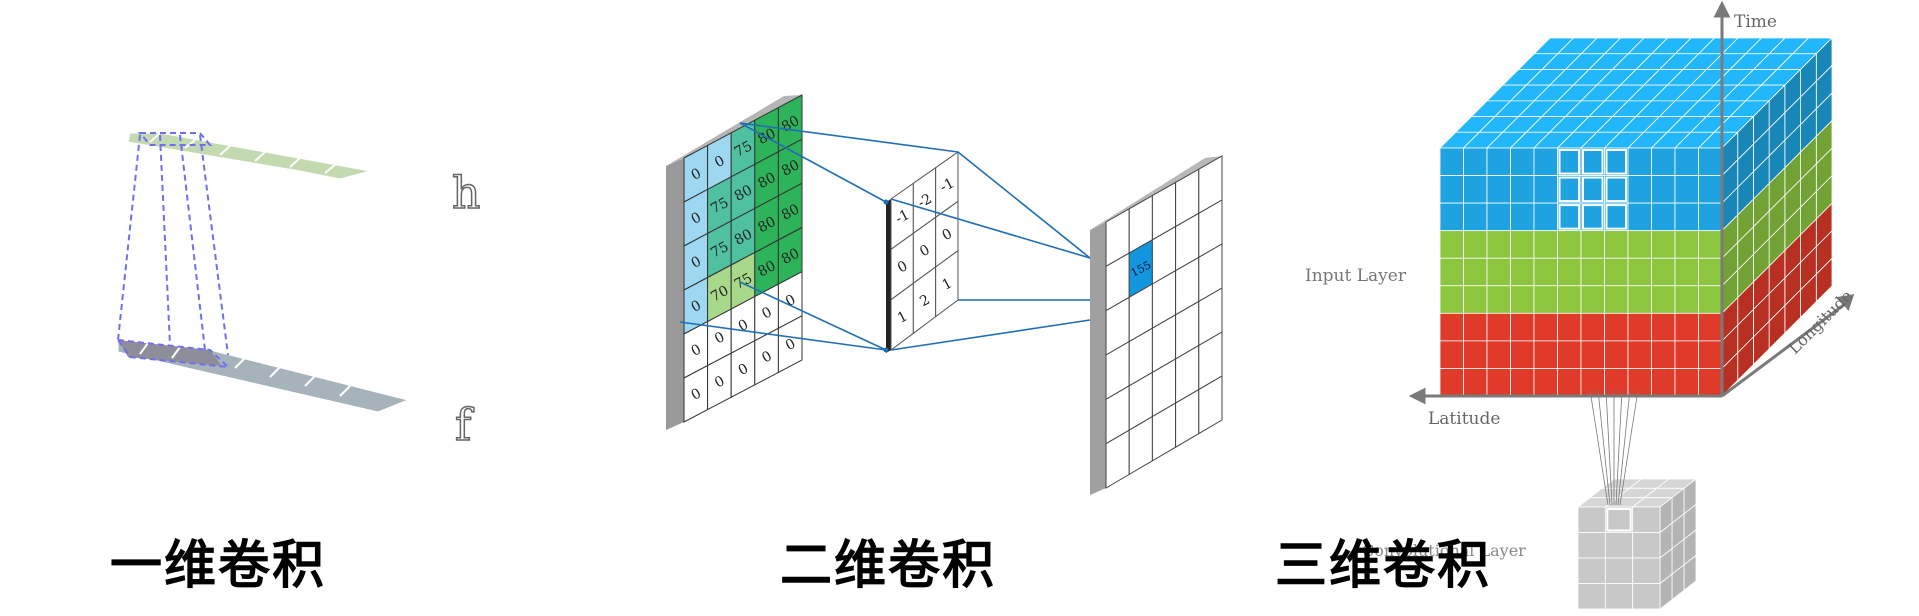 This screenshot has height=616, width=1919. What do you see at coordinates (1722, 9) in the screenshot?
I see `time-axis-arrow` at bounding box center [1722, 9].